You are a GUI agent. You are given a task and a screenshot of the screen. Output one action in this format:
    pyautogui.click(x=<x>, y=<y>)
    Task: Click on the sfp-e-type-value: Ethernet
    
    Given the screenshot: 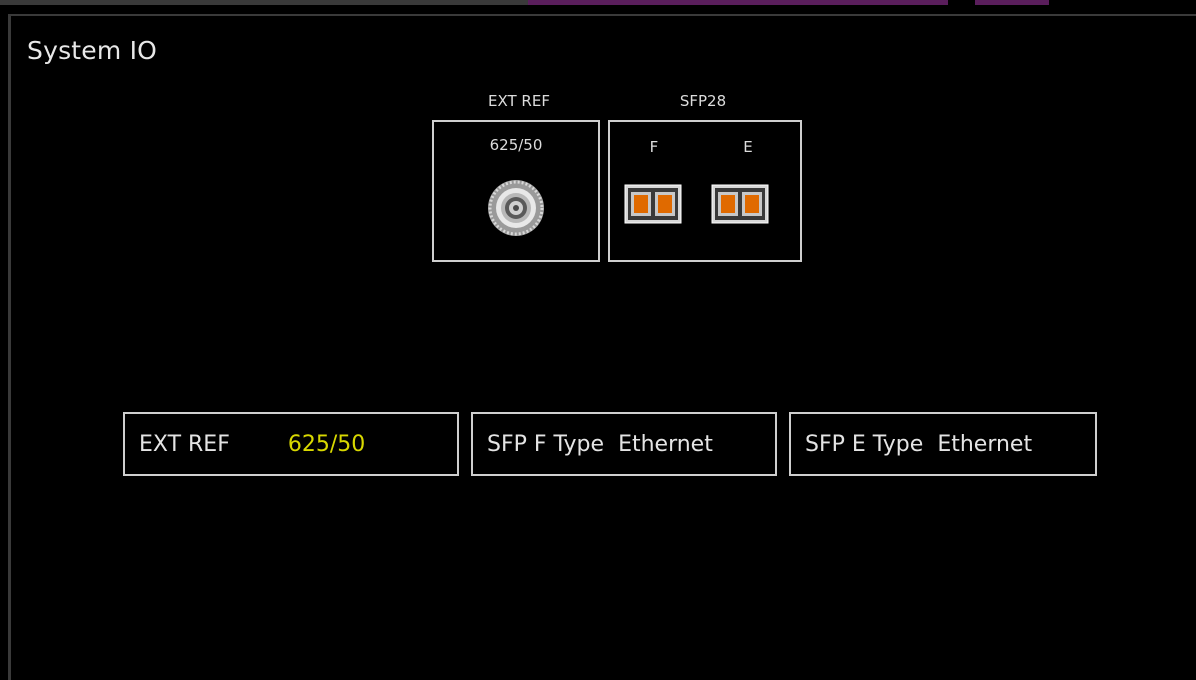 What is the action you would take?
    pyautogui.click(x=985, y=444)
    